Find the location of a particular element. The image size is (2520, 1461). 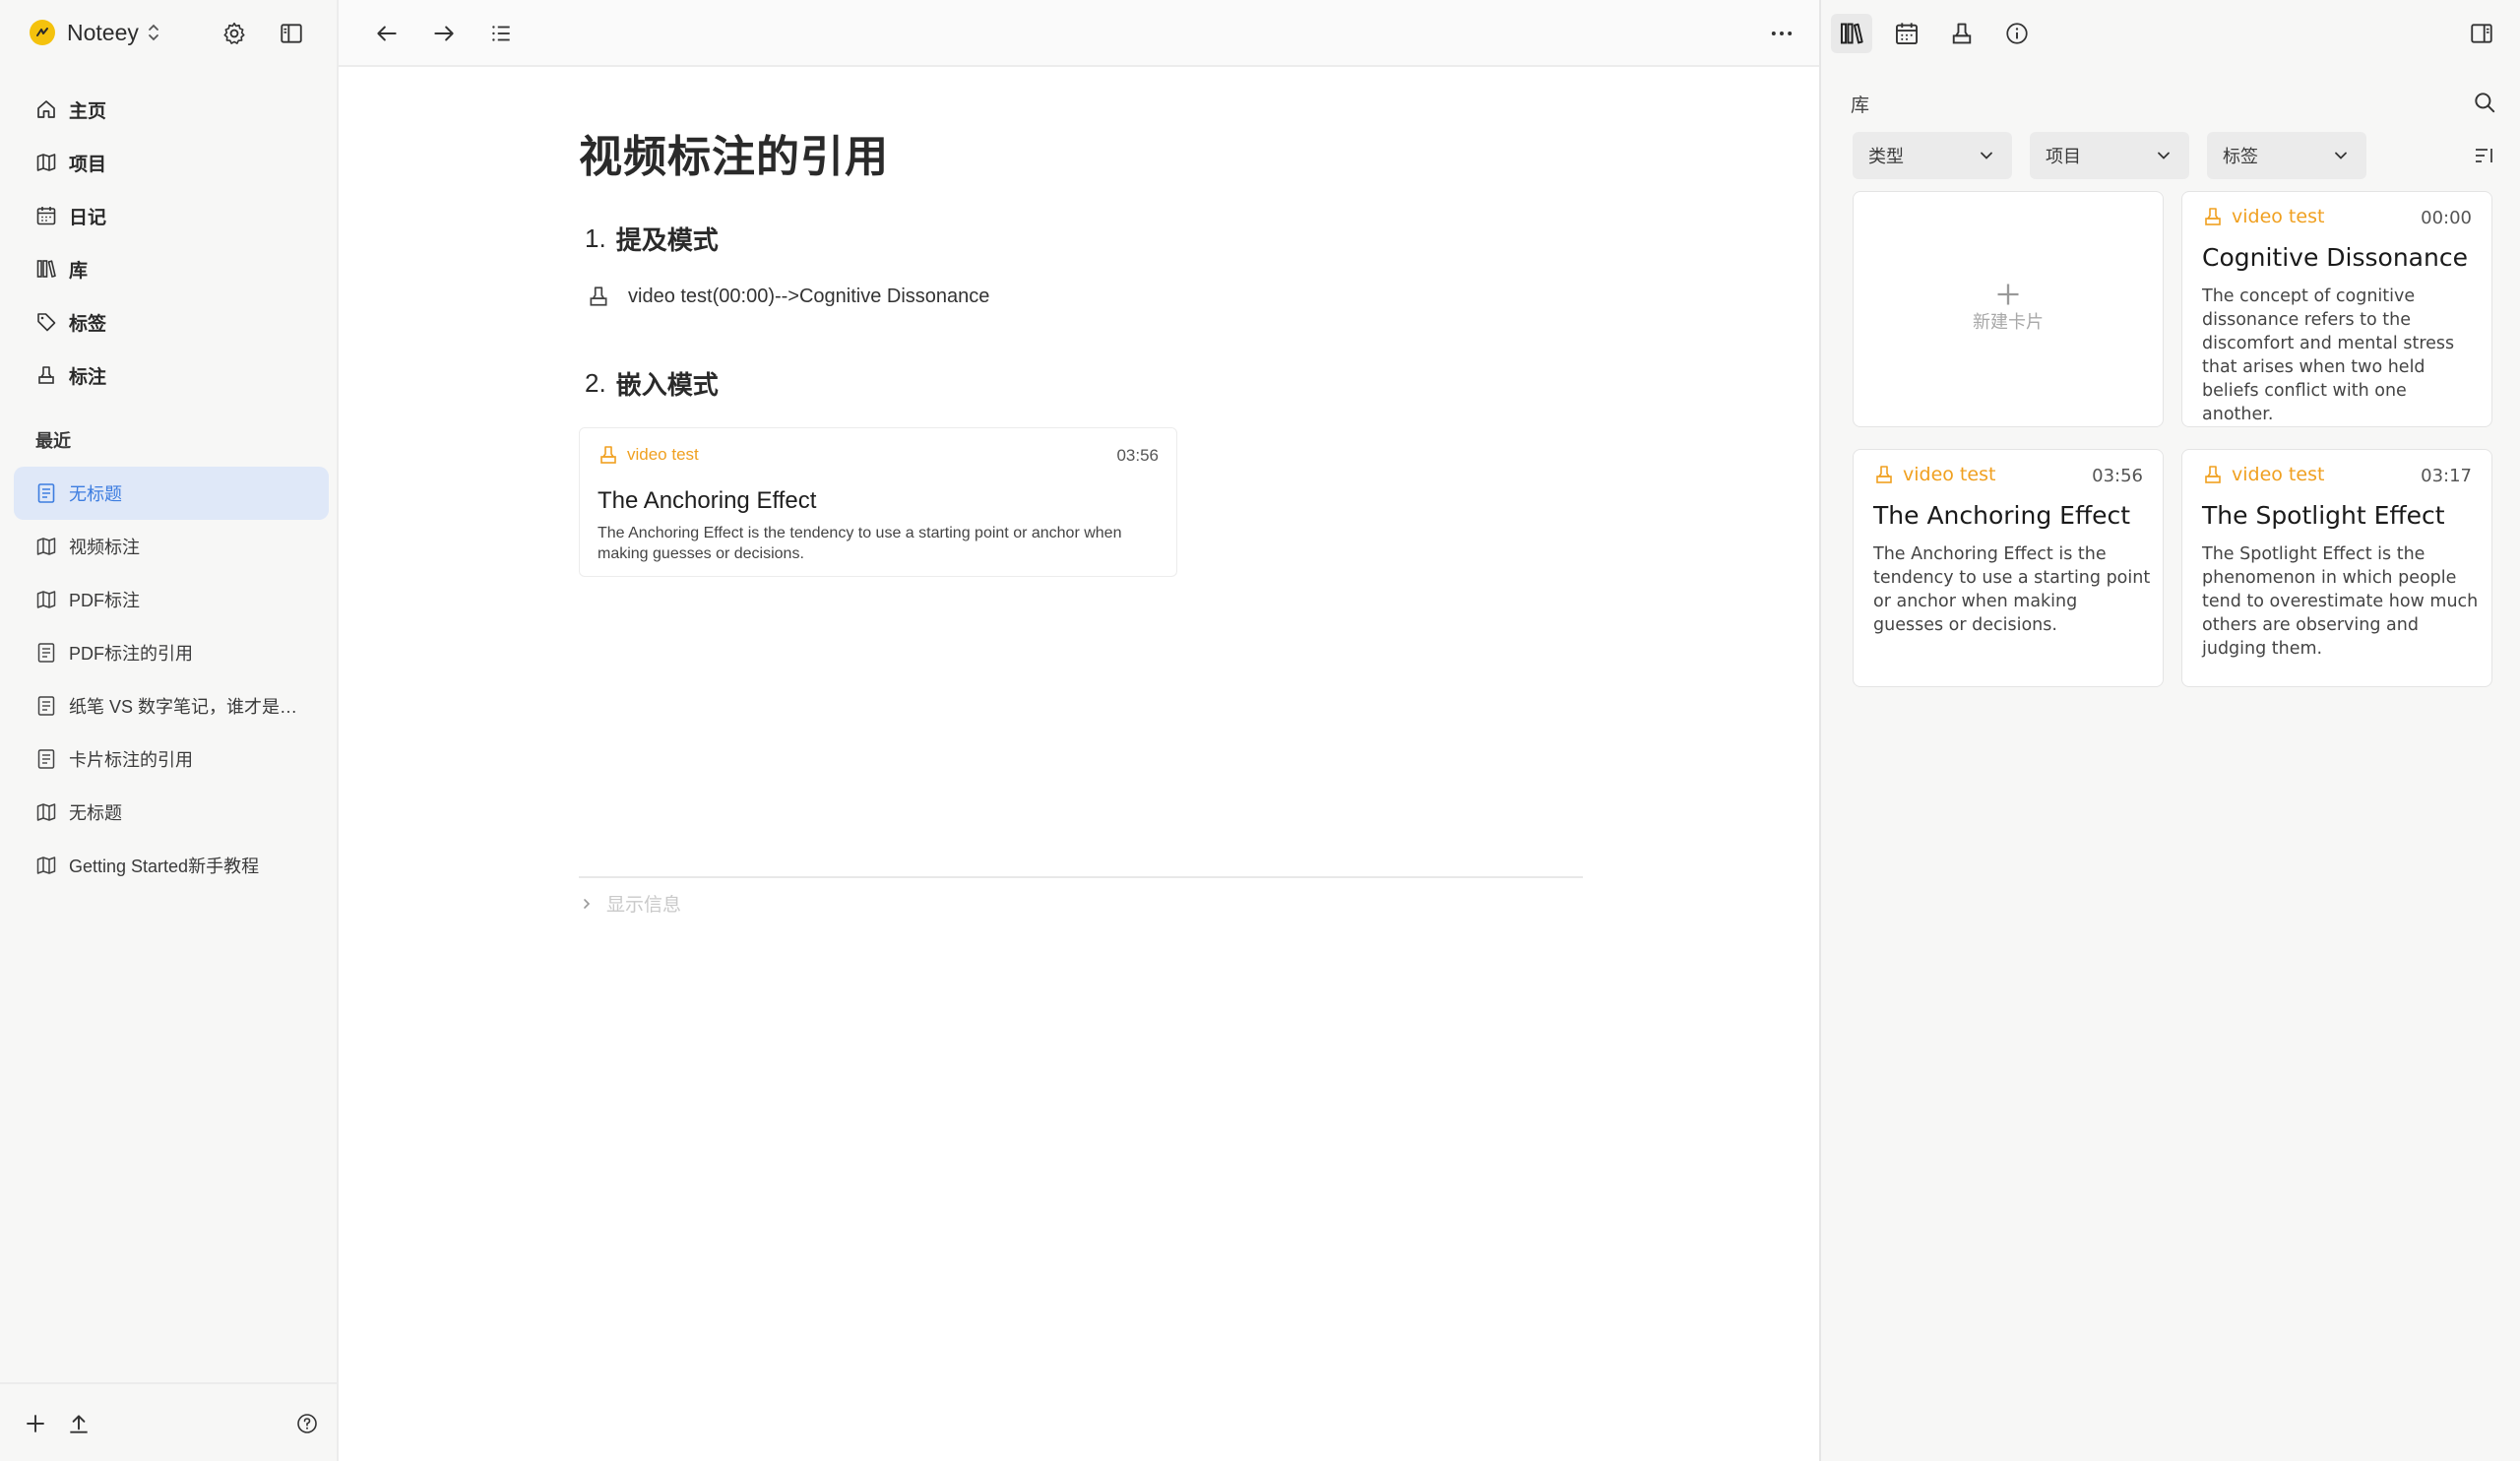

nav-item-journal: 日记 is located at coordinates (171, 216).